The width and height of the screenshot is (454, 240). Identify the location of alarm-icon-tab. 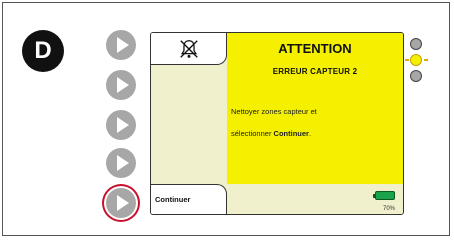
(189, 49).